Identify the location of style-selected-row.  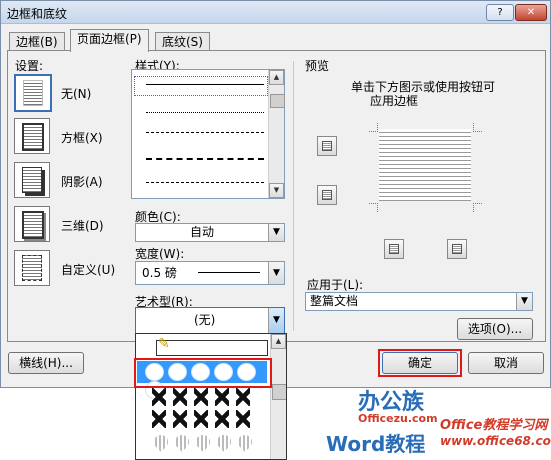
(201, 86).